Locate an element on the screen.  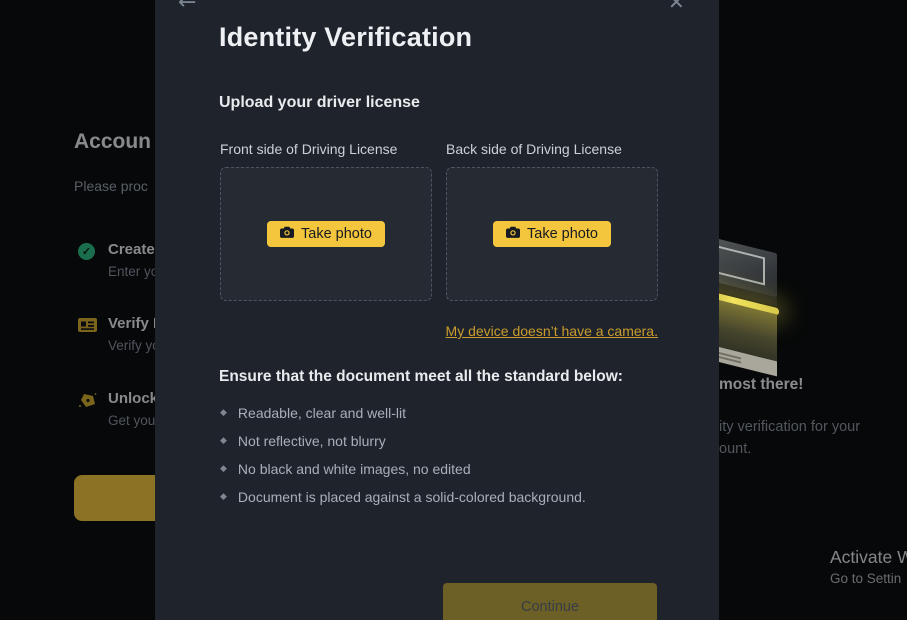
take-photo-front-button: Take photo is located at coordinates (326, 234).